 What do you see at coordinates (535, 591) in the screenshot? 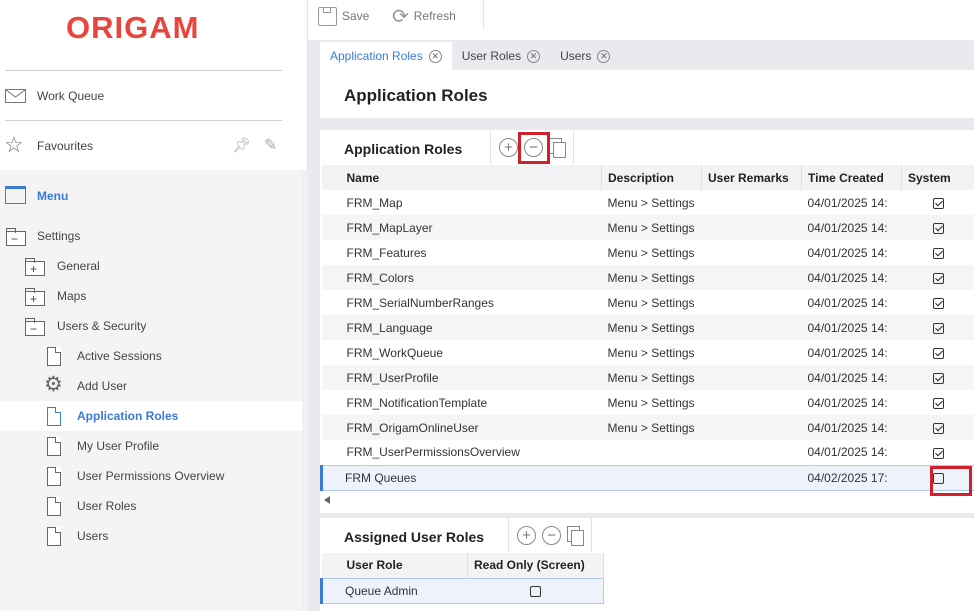
I see `unchecked-checkbox` at bounding box center [535, 591].